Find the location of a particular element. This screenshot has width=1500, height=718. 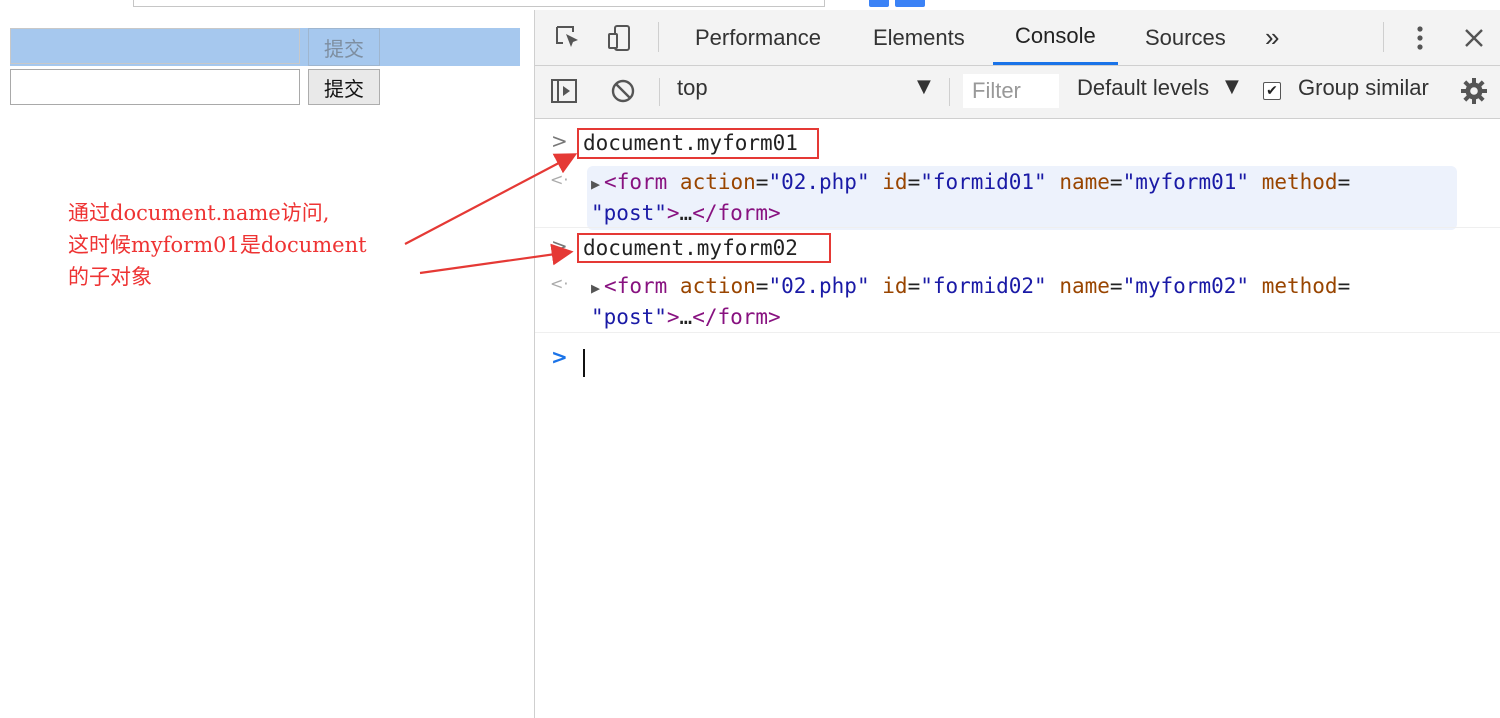

device-toolbar-icon is located at coordinates (620, 38).